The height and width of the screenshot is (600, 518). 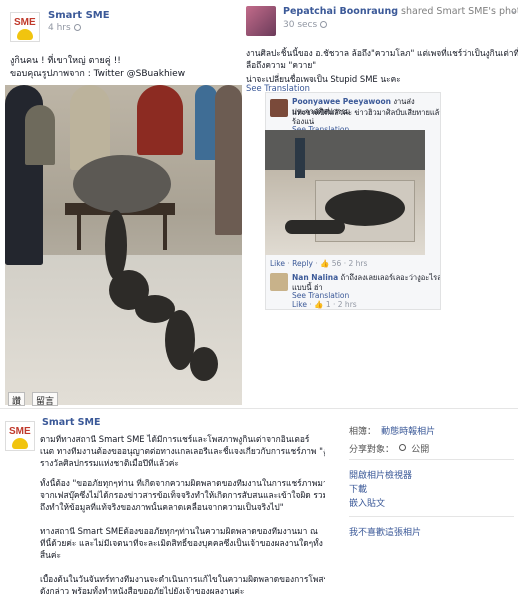 I want to click on chevron-down-icon: ⌄, so click(x=514, y=11).